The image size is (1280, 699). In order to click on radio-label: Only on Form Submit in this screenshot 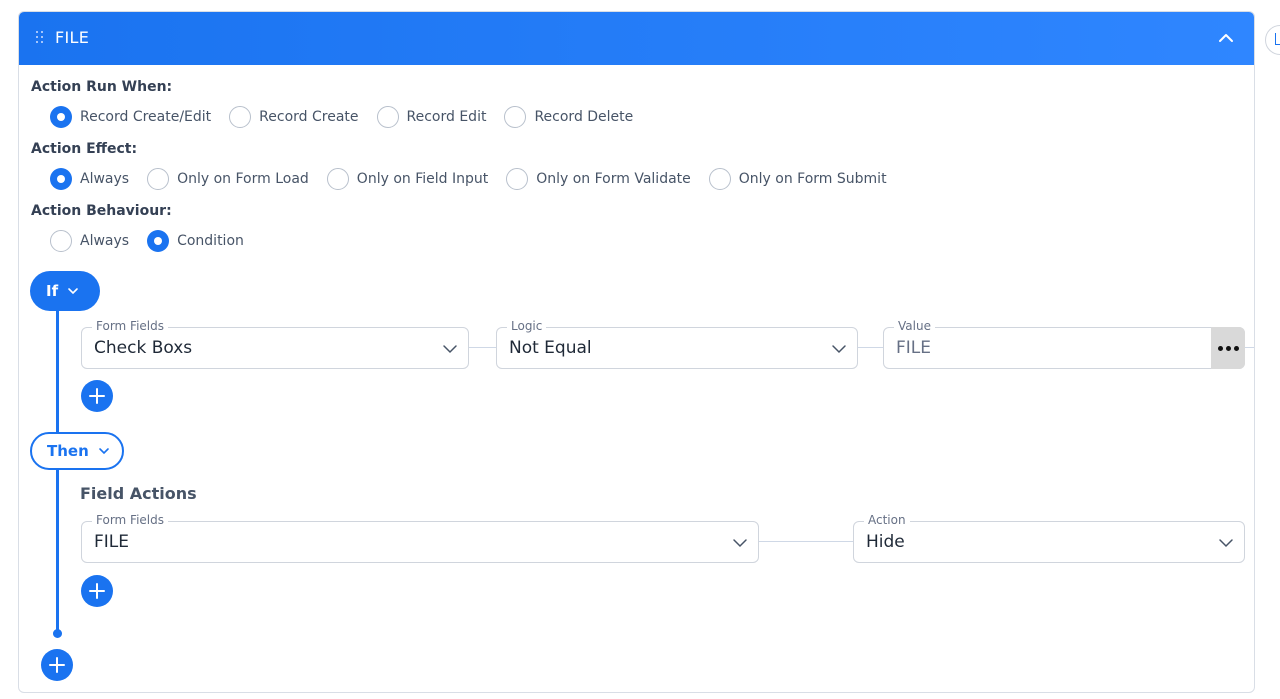, I will do `click(812, 179)`.